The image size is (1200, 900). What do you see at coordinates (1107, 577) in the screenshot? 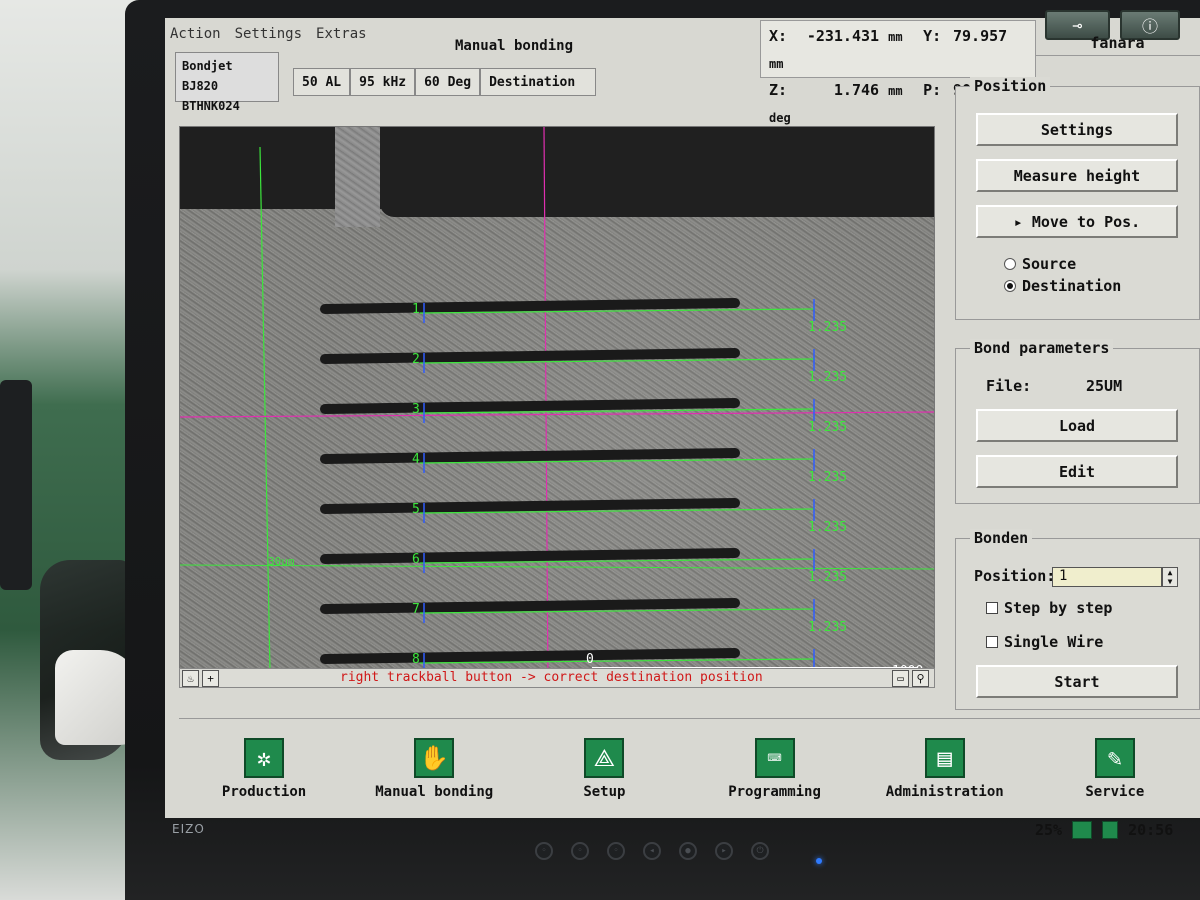
I see `position-input: 1` at bounding box center [1107, 577].